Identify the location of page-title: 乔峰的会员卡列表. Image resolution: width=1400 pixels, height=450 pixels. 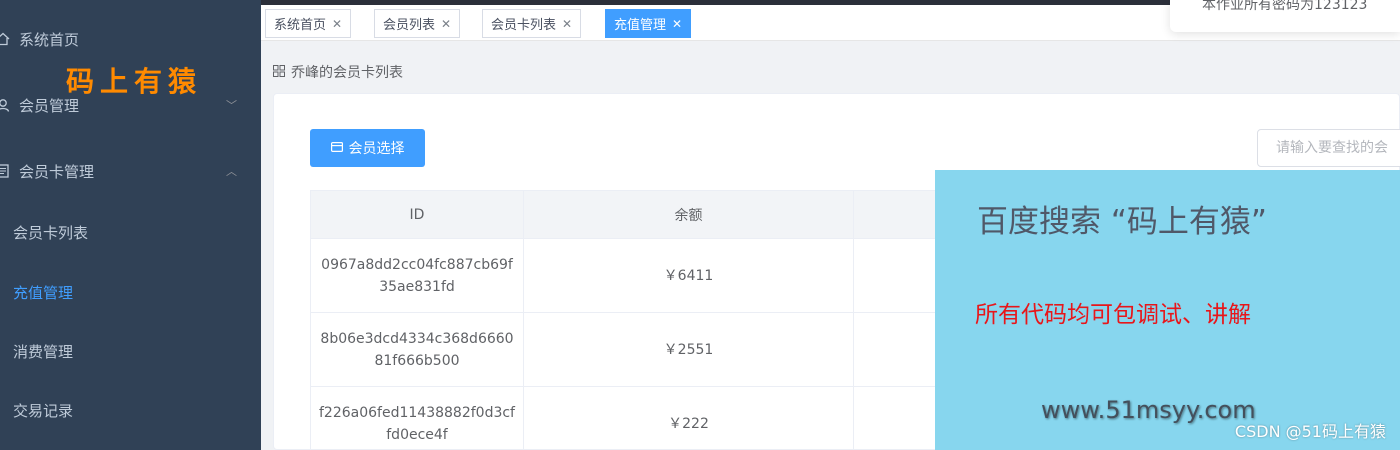
(338, 72).